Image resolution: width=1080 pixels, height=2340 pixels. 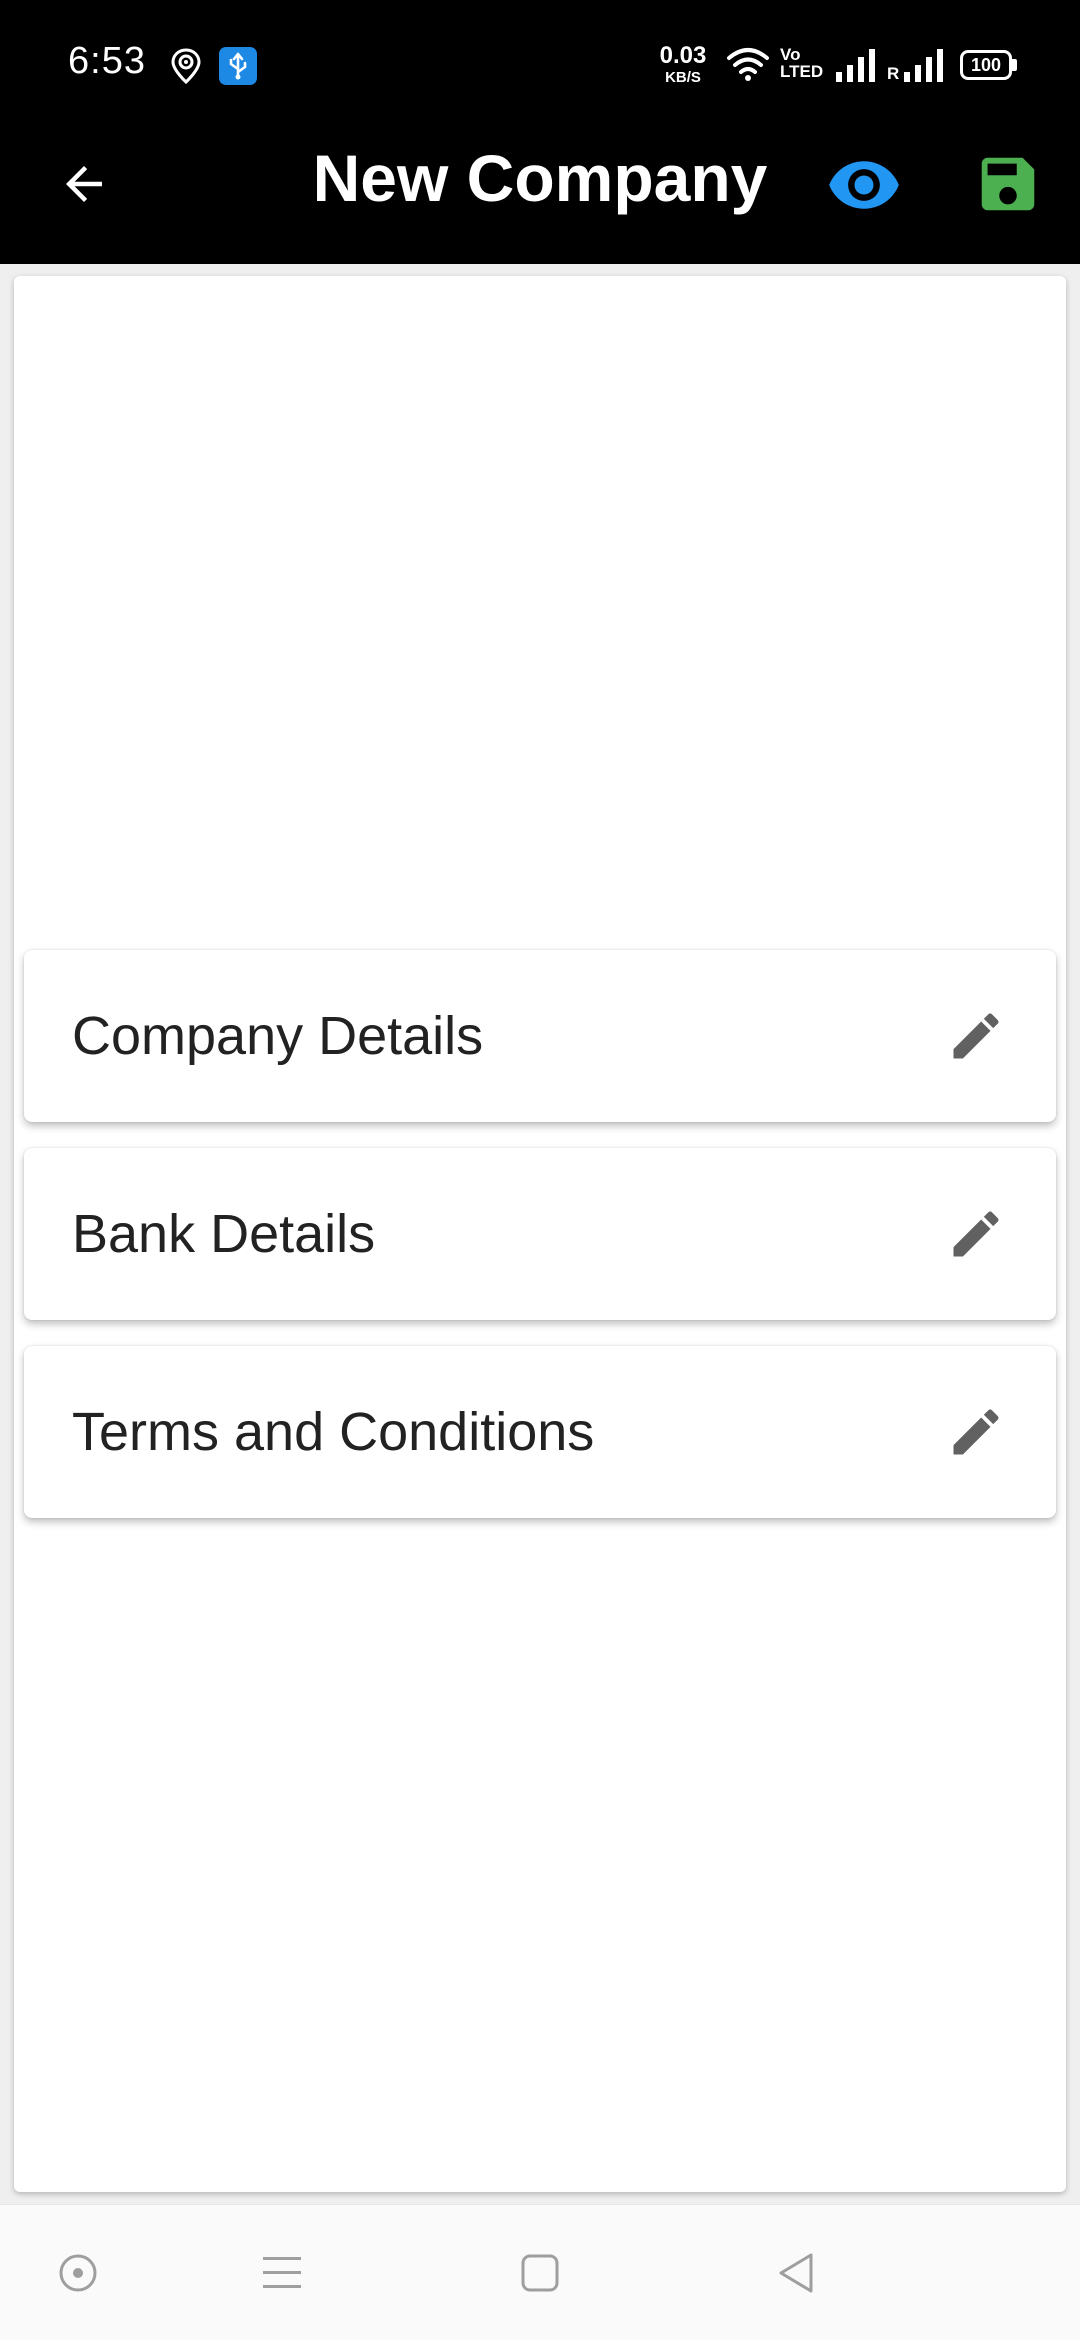 I want to click on section-card-company-details: Company Details, so click(x=540, y=1036).